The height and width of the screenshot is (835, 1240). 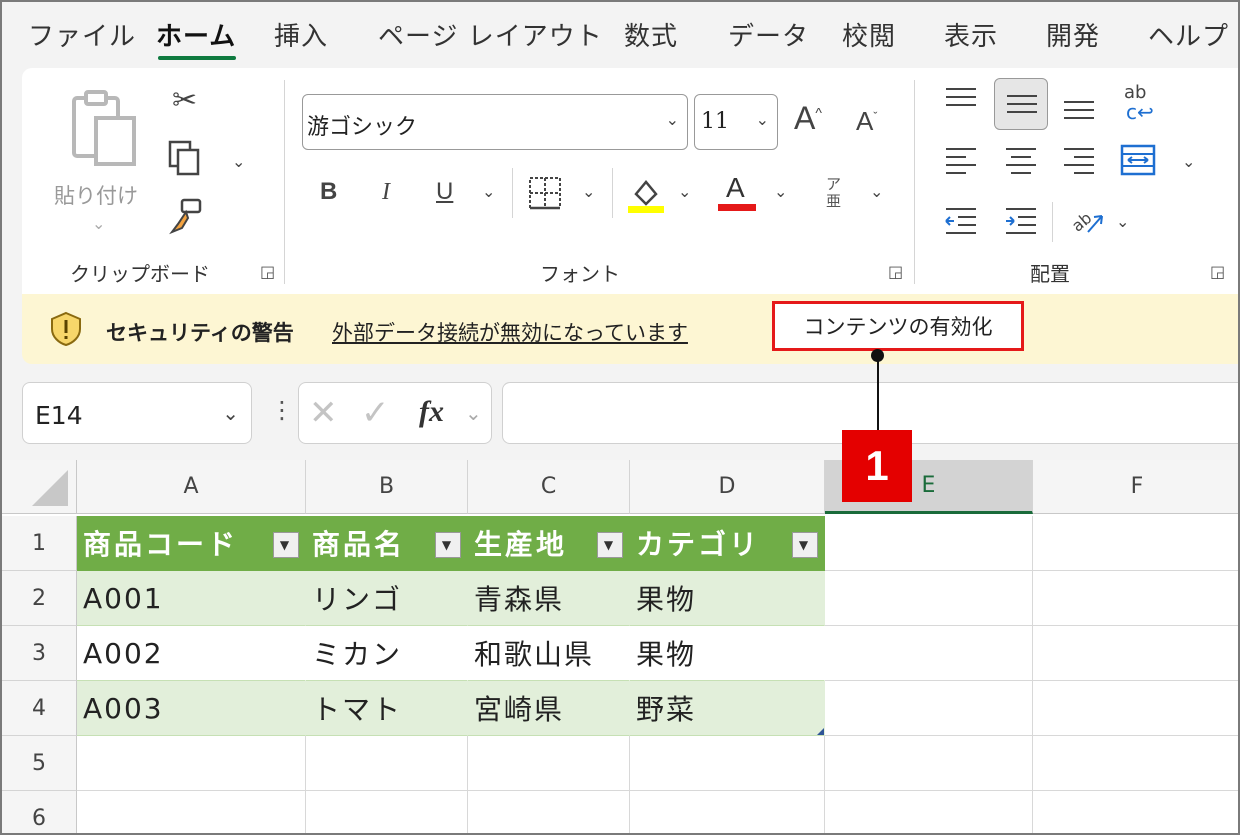 What do you see at coordinates (186, 217) in the screenshot?
I see `format-painter-icon` at bounding box center [186, 217].